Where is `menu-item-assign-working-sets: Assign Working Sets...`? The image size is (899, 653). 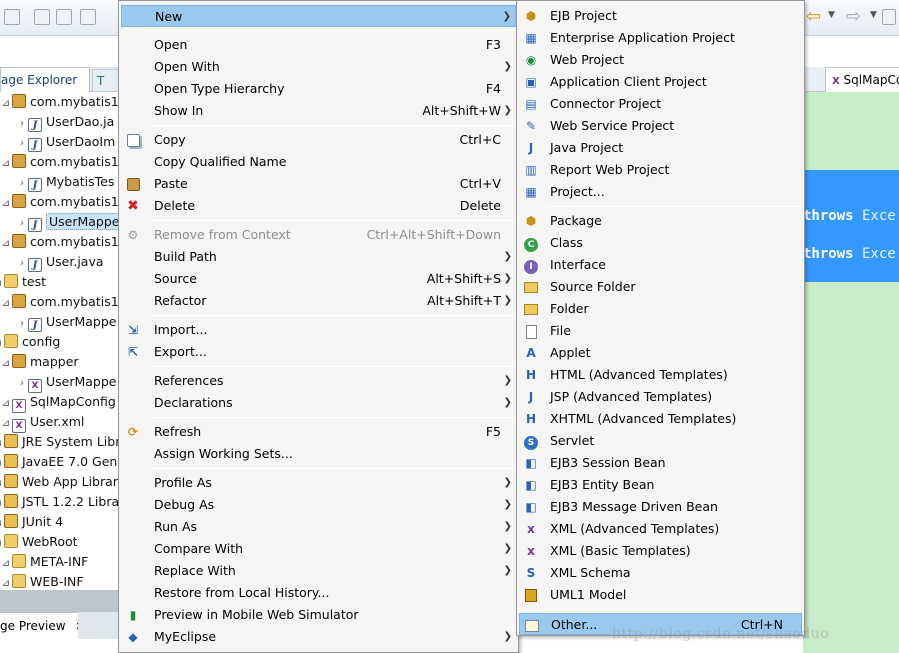
menu-item-assign-working-sets: Assign Working Sets... is located at coordinates (318, 454).